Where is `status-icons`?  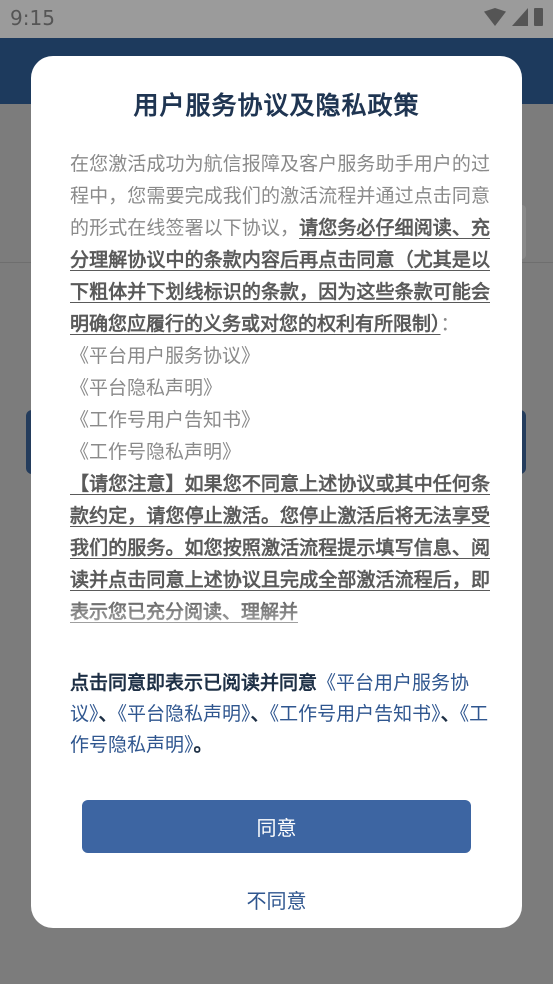 status-icons is located at coordinates (513, 17).